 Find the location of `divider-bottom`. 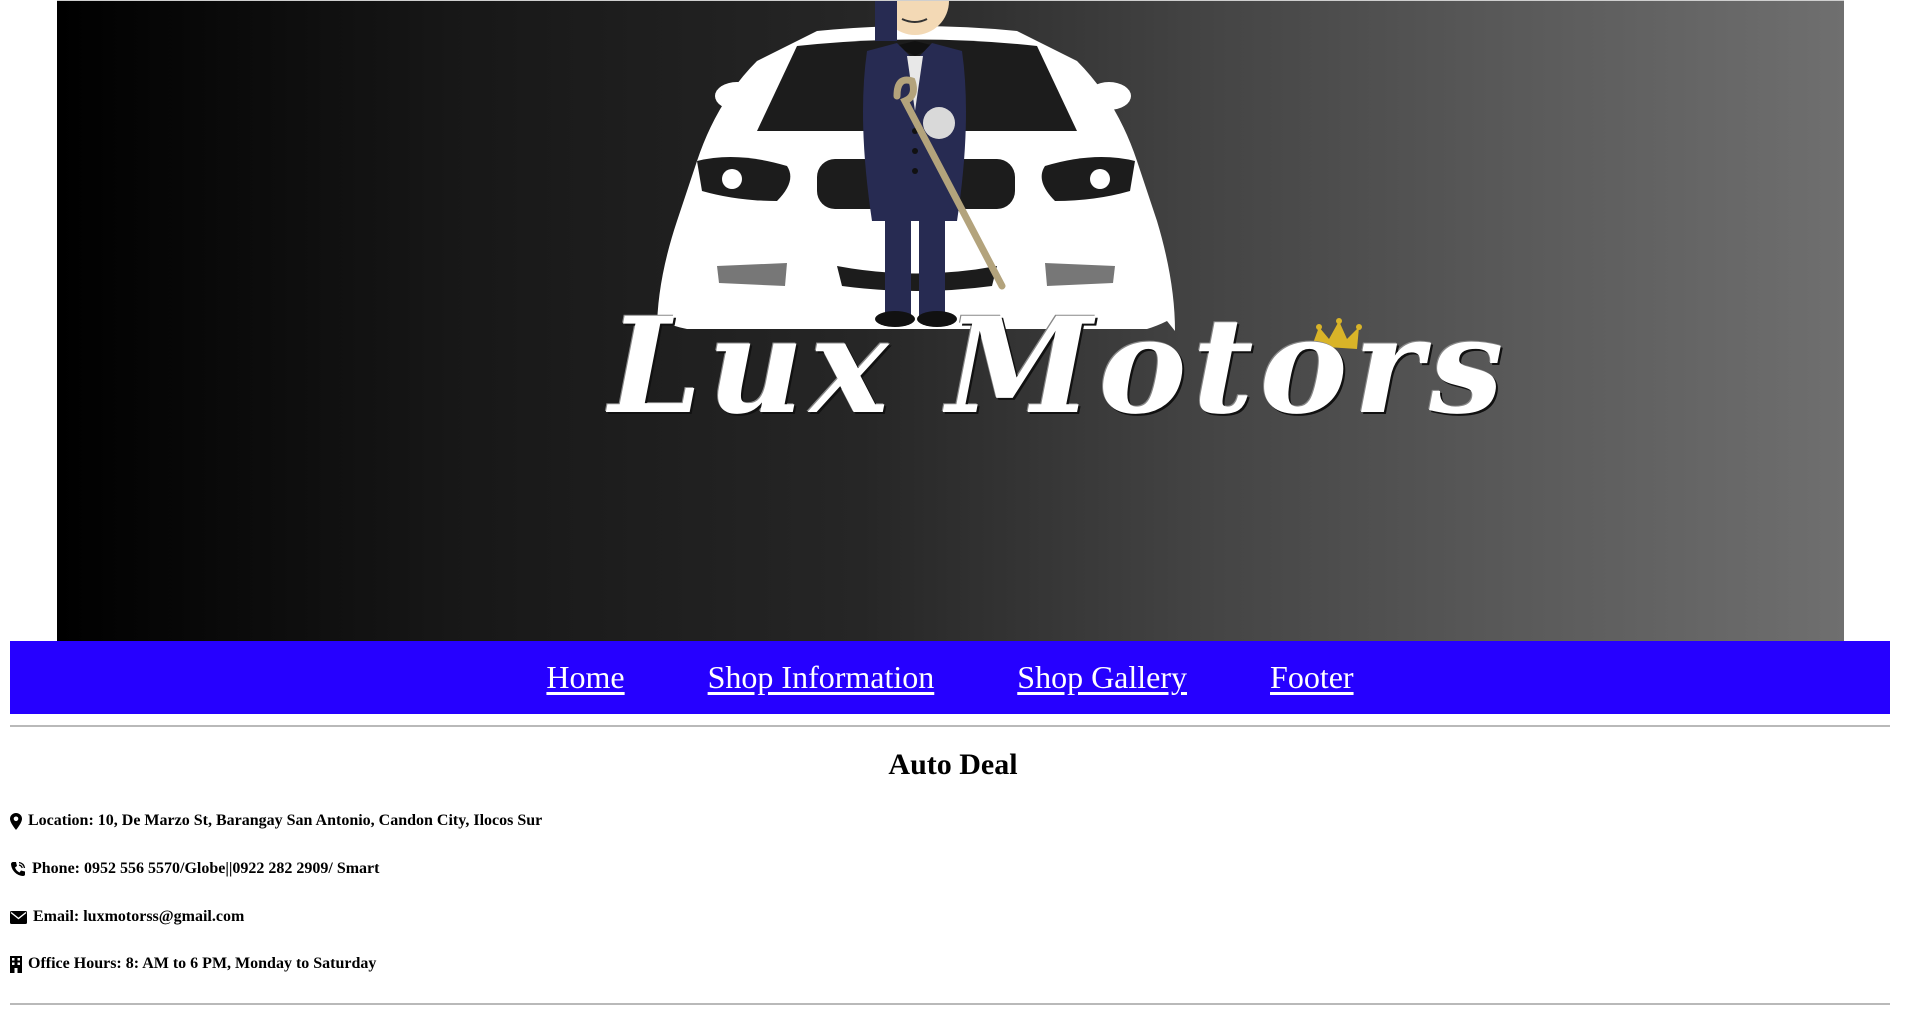

divider-bottom is located at coordinates (950, 1004).